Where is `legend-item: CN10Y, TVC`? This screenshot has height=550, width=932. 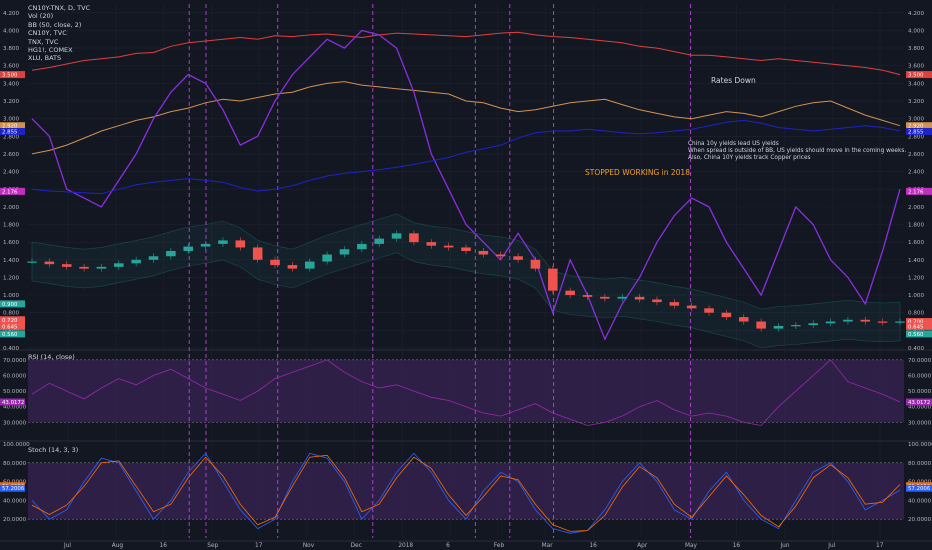 legend-item: CN10Y, TVC is located at coordinates (59, 33).